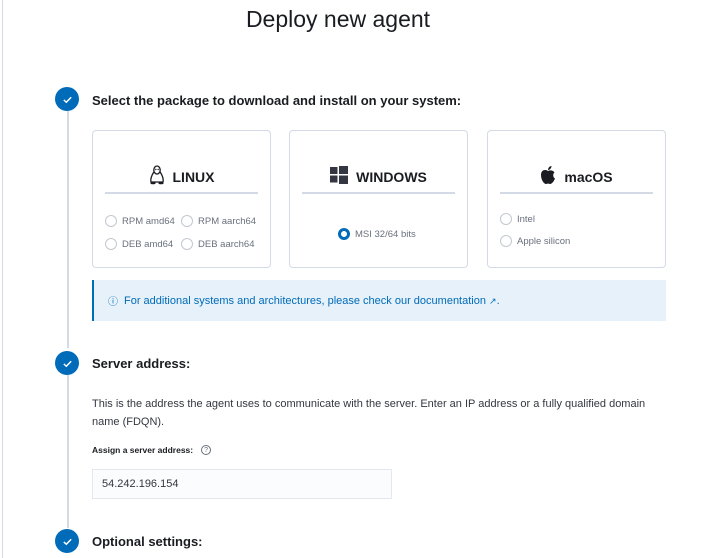 The height and width of the screenshot is (558, 716). I want to click on windows-label: WINDOWS, so click(391, 176).